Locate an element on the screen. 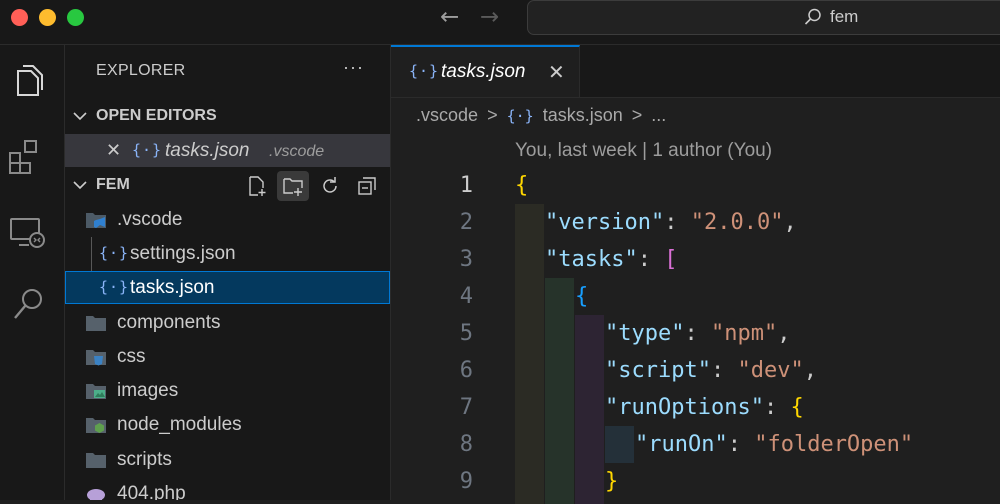 The image size is (1000, 504). tree-item-label: css is located at coordinates (131, 356).